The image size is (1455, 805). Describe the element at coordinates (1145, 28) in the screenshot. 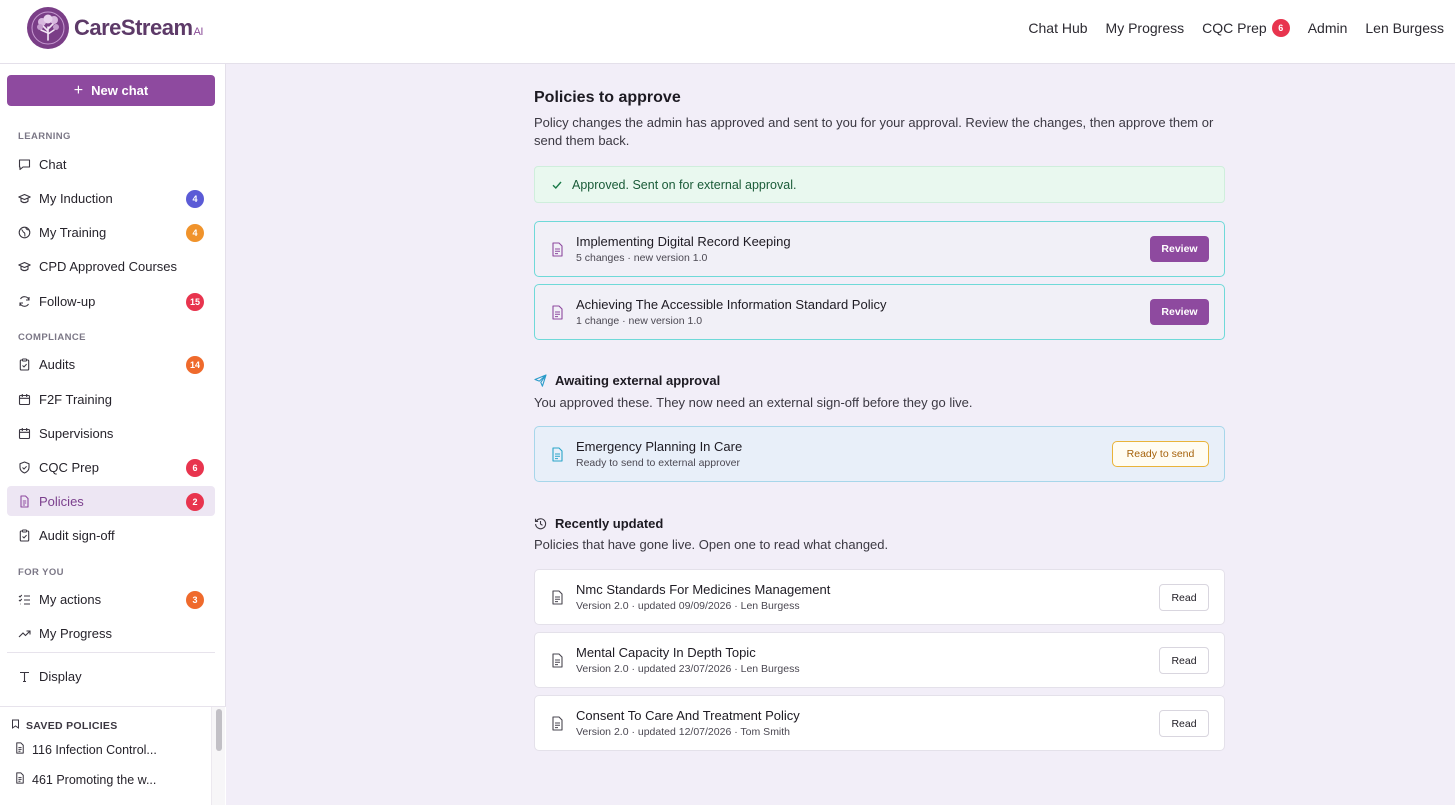

I see `nav-my-progress: My Progress` at that location.